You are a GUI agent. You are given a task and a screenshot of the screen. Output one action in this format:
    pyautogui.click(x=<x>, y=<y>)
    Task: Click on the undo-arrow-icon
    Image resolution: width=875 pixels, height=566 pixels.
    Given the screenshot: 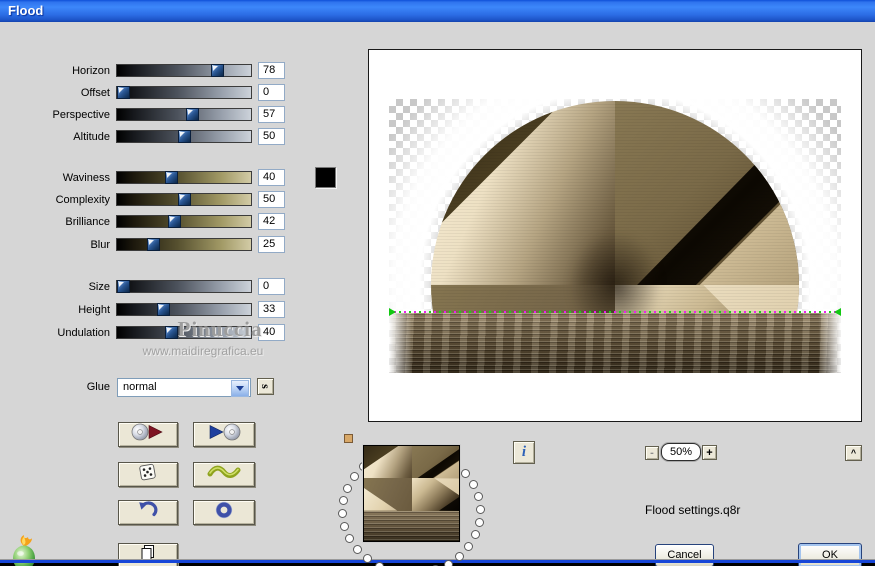 What is the action you would take?
    pyautogui.click(x=148, y=512)
    